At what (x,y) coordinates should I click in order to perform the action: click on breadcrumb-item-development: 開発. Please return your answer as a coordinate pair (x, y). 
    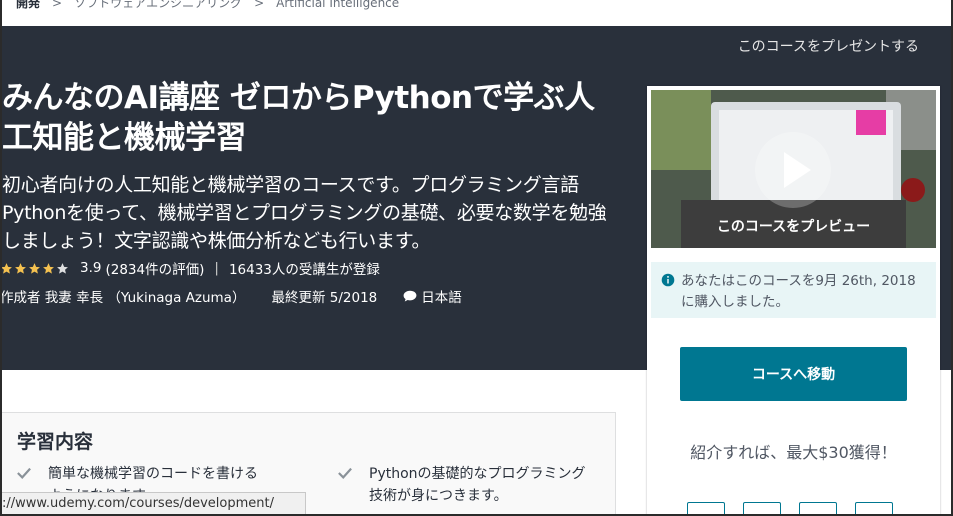
    Looking at the image, I should click on (28, 5).